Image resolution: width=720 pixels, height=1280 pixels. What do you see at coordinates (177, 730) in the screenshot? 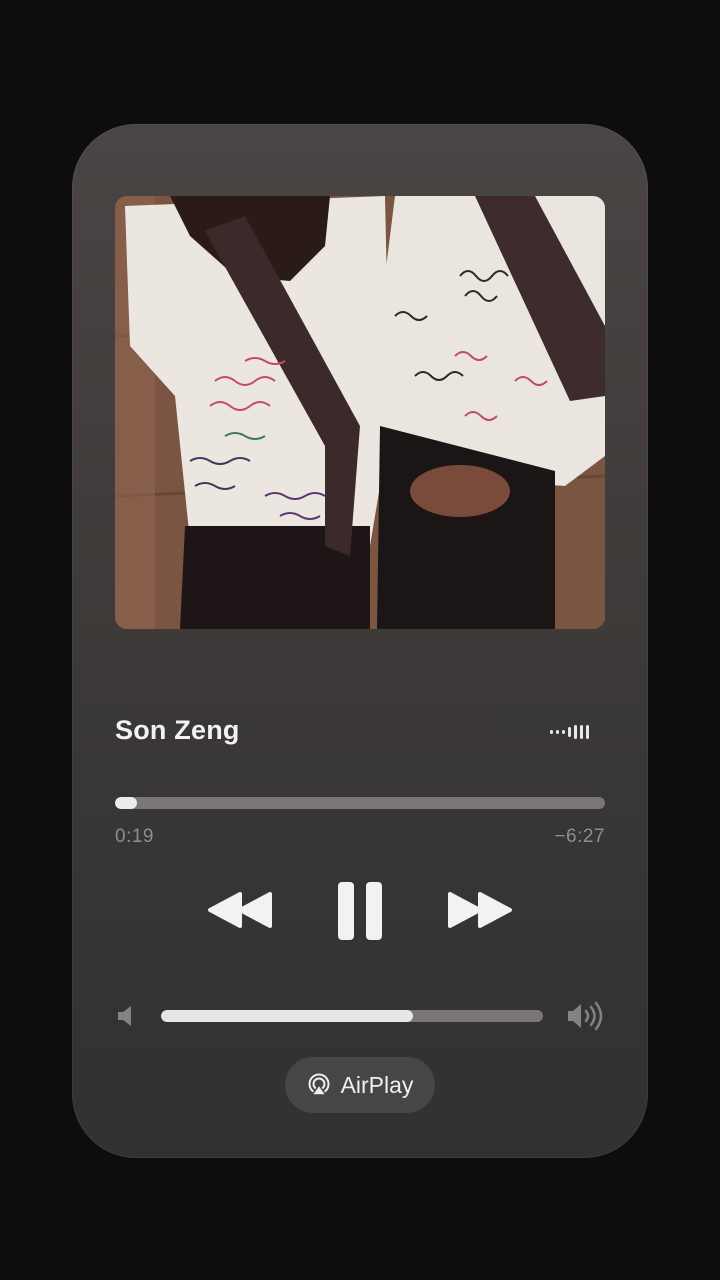
I see `track-title: Son Zeng` at bounding box center [177, 730].